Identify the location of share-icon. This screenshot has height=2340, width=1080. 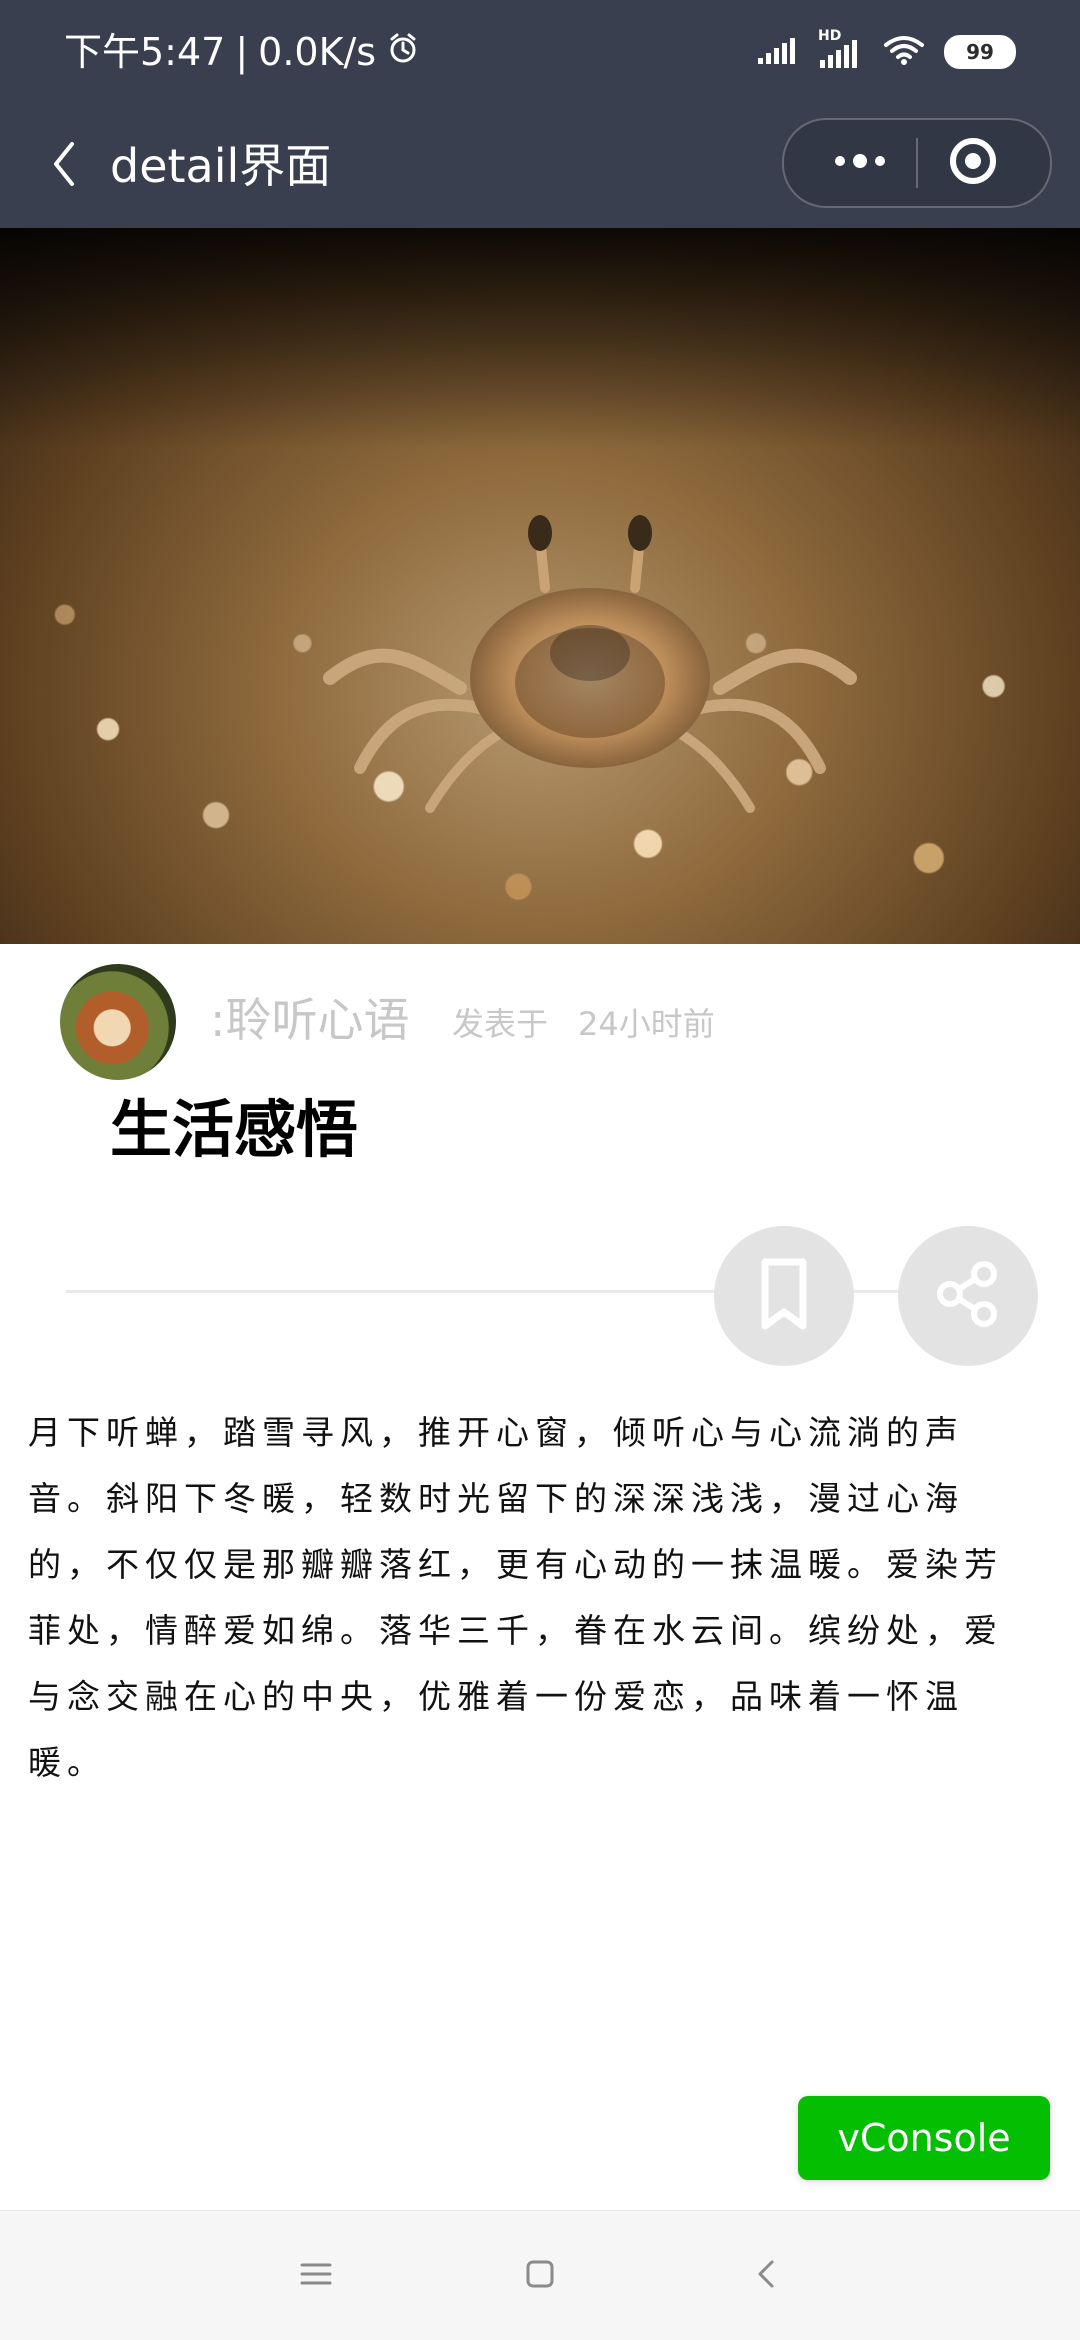
(968, 1296).